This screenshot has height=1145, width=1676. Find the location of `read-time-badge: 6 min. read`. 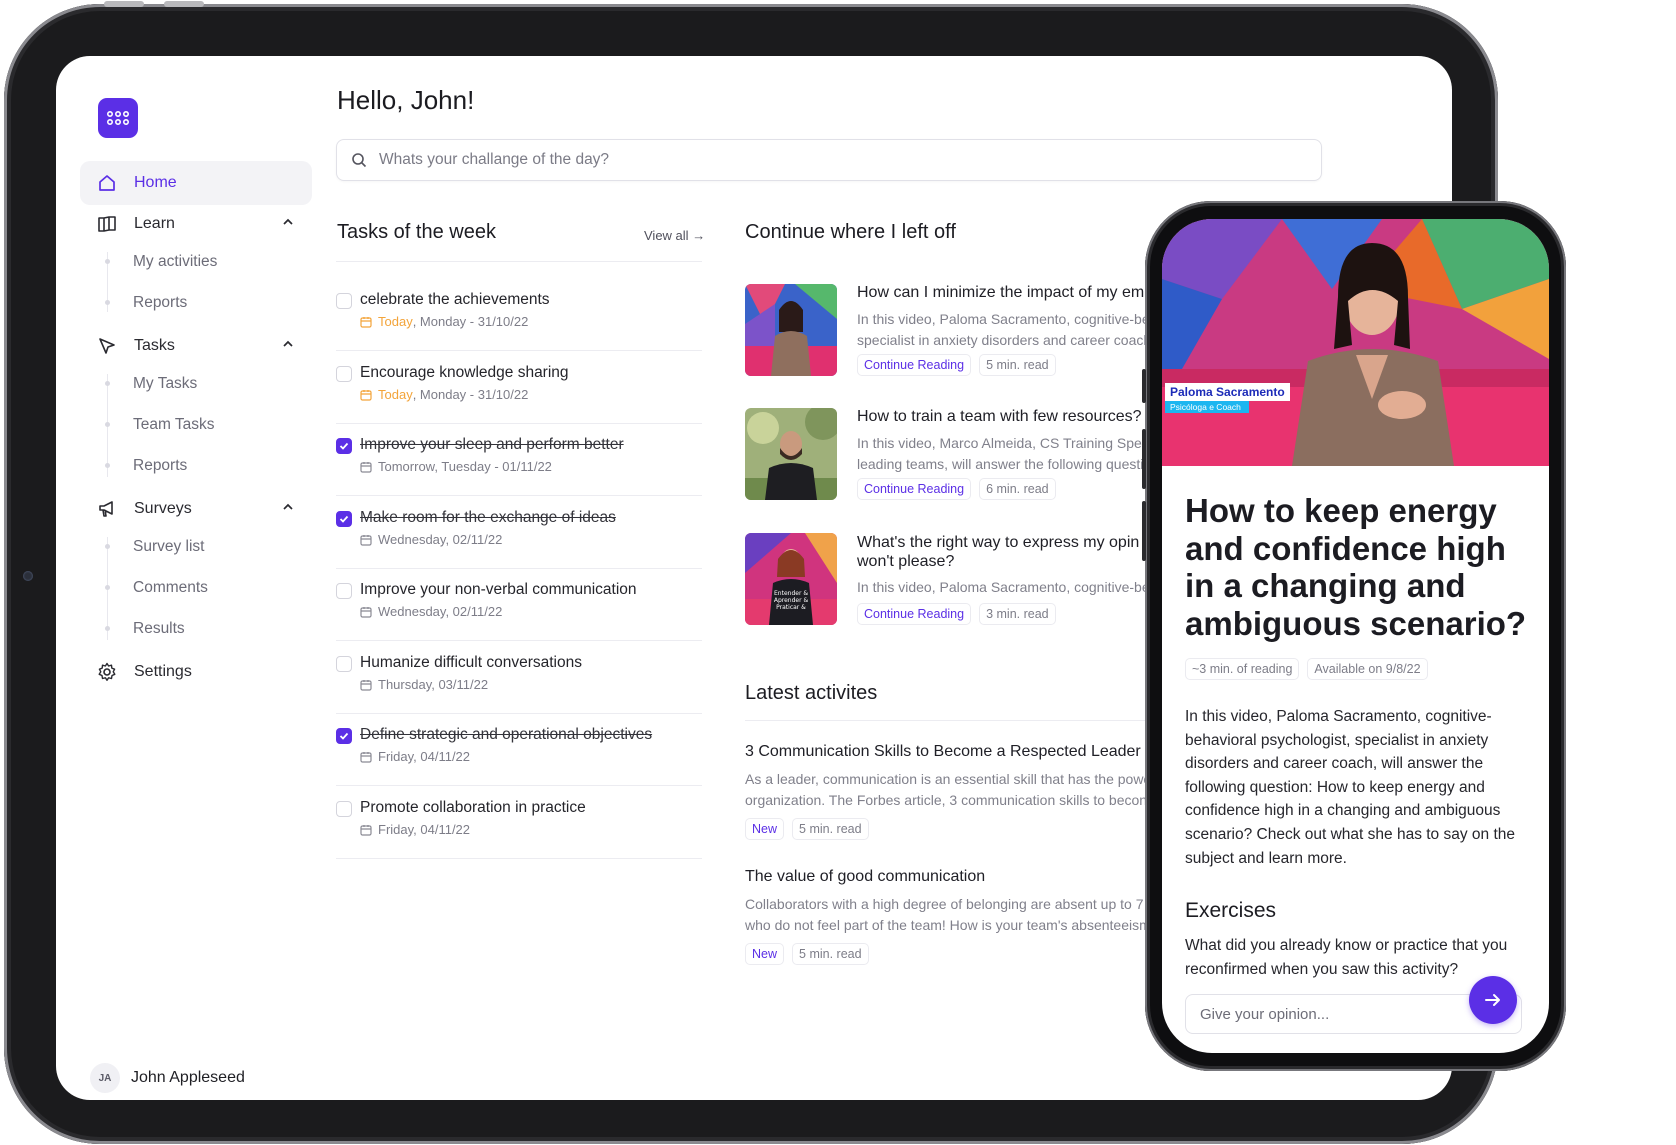

read-time-badge: 6 min. read is located at coordinates (1017, 489).